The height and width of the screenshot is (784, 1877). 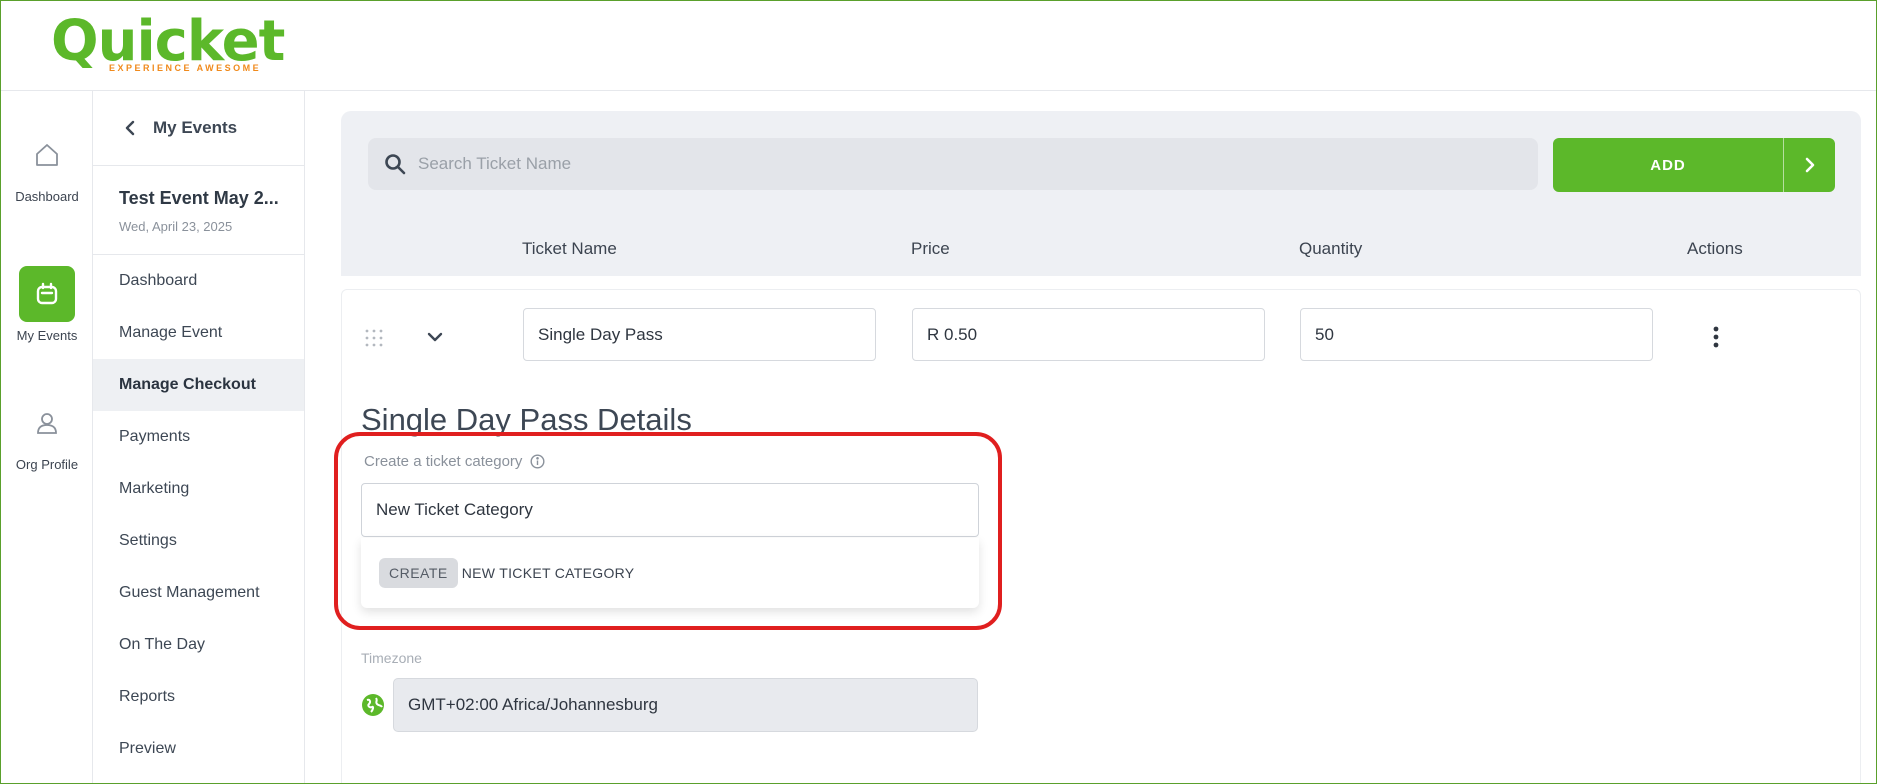 I want to click on category-label-text: Create a ticket category, so click(x=443, y=461).